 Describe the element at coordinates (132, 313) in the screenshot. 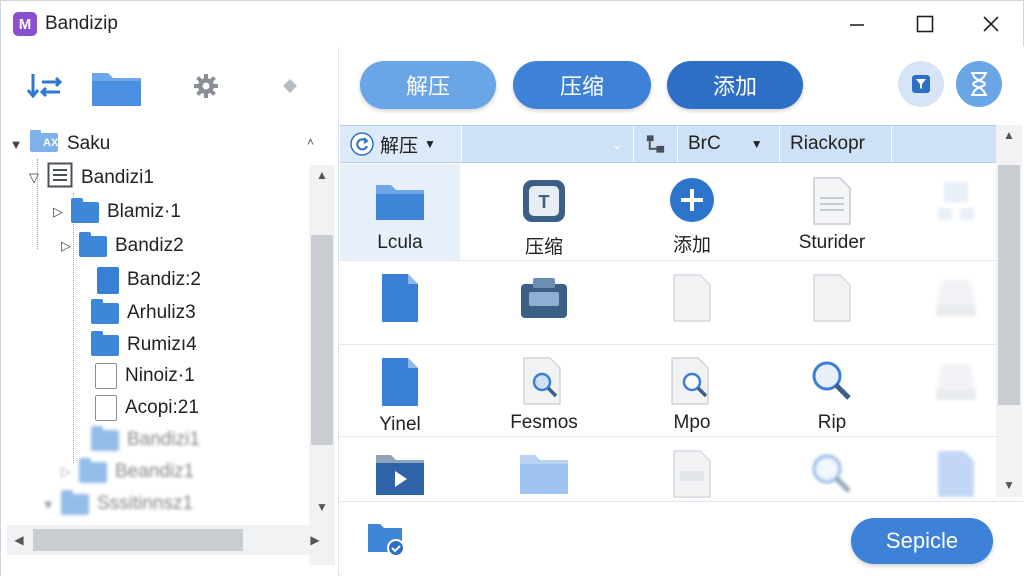

I see `tree-item: Arhuliz3` at that location.